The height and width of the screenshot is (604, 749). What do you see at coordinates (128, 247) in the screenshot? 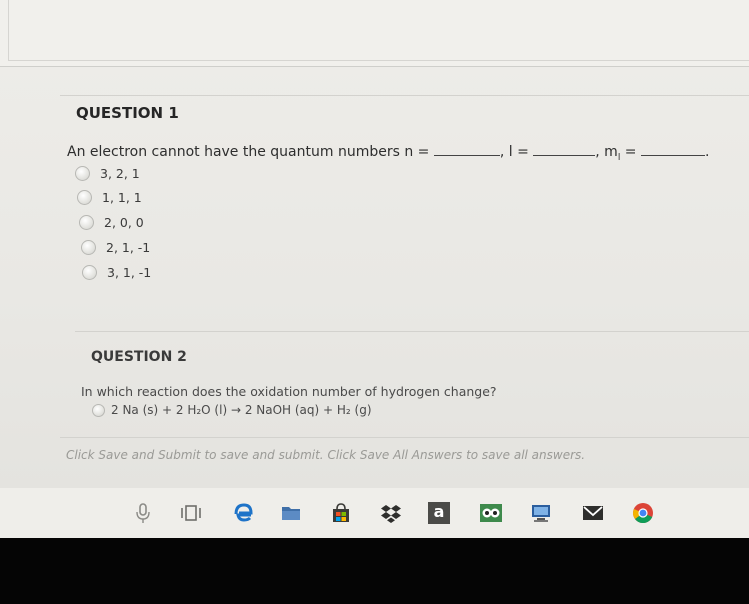
I see `option-label: 2, 1, -1` at bounding box center [128, 247].